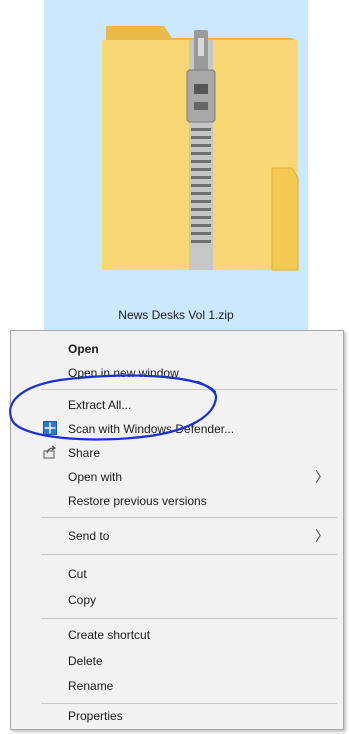 The width and height of the screenshot is (349, 734). What do you see at coordinates (177, 536) in the screenshot?
I see `menu-item-send-to: Send to 〉` at bounding box center [177, 536].